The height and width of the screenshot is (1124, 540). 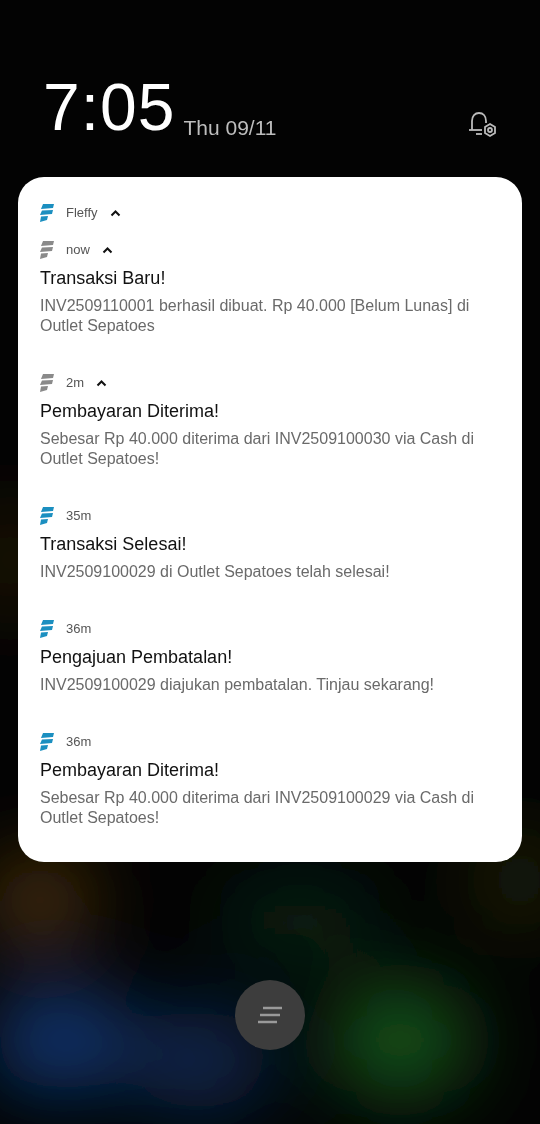 I want to click on notification-time: now, so click(x=78, y=250).